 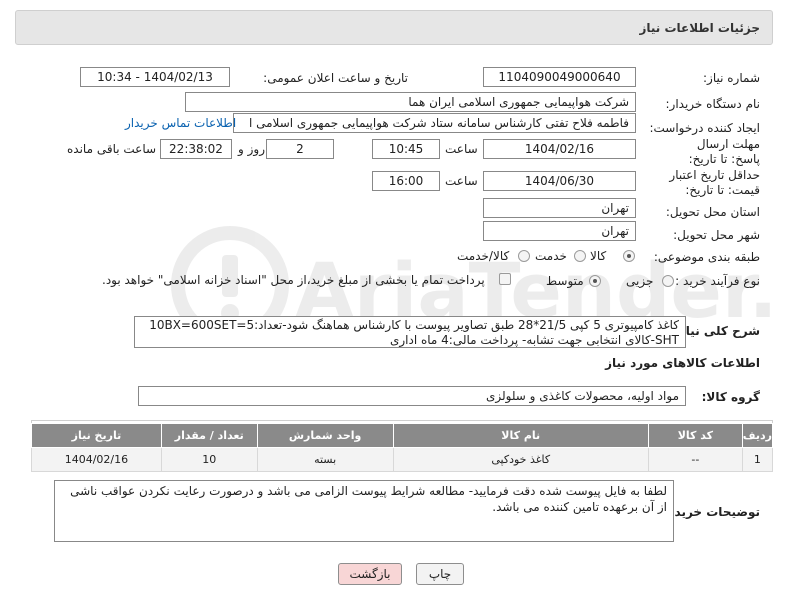 I want to click on city-label: شهر محل تحویل:, so click(x=716, y=235).